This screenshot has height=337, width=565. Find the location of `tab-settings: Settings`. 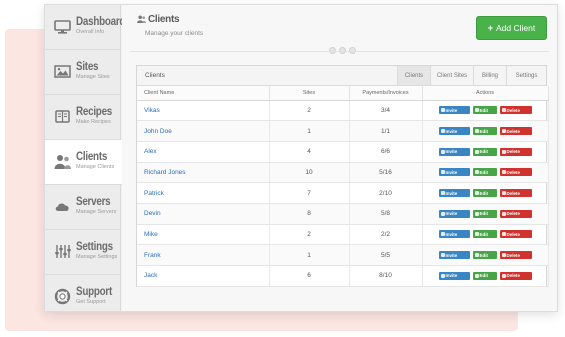

tab-settings: Settings is located at coordinates (526, 75).